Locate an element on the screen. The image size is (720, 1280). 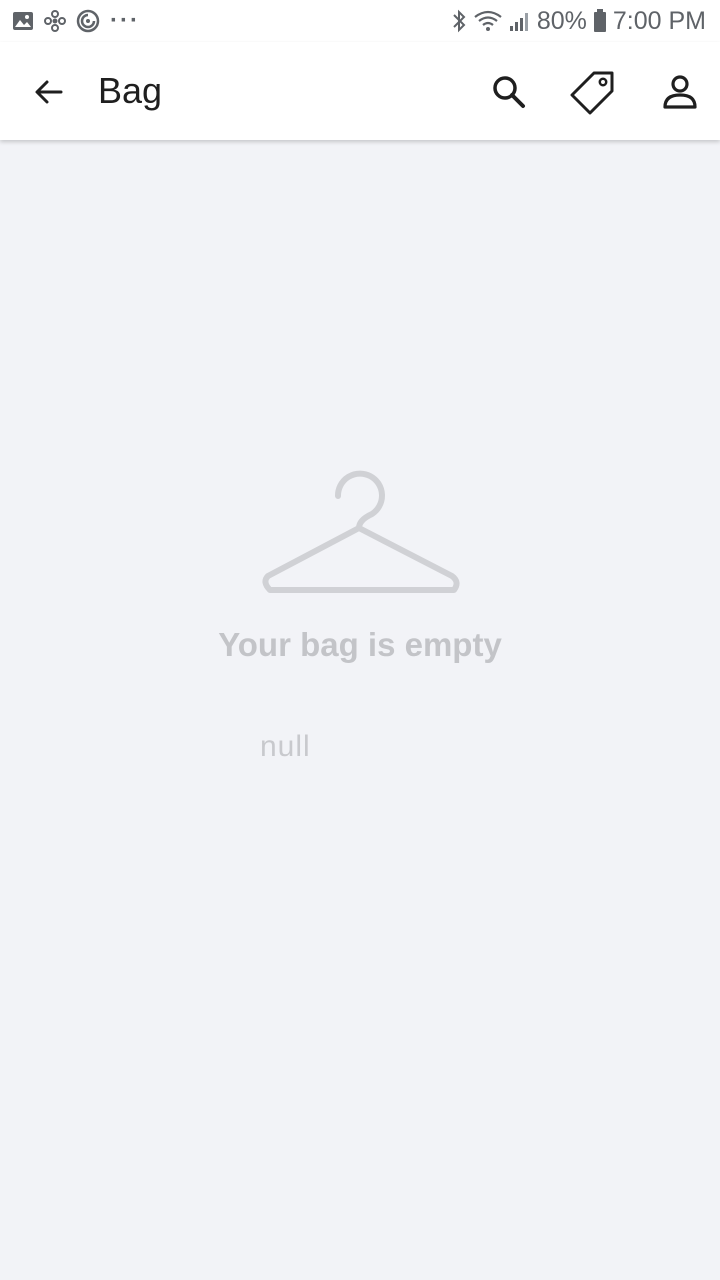
back-button is located at coordinates (49, 92).